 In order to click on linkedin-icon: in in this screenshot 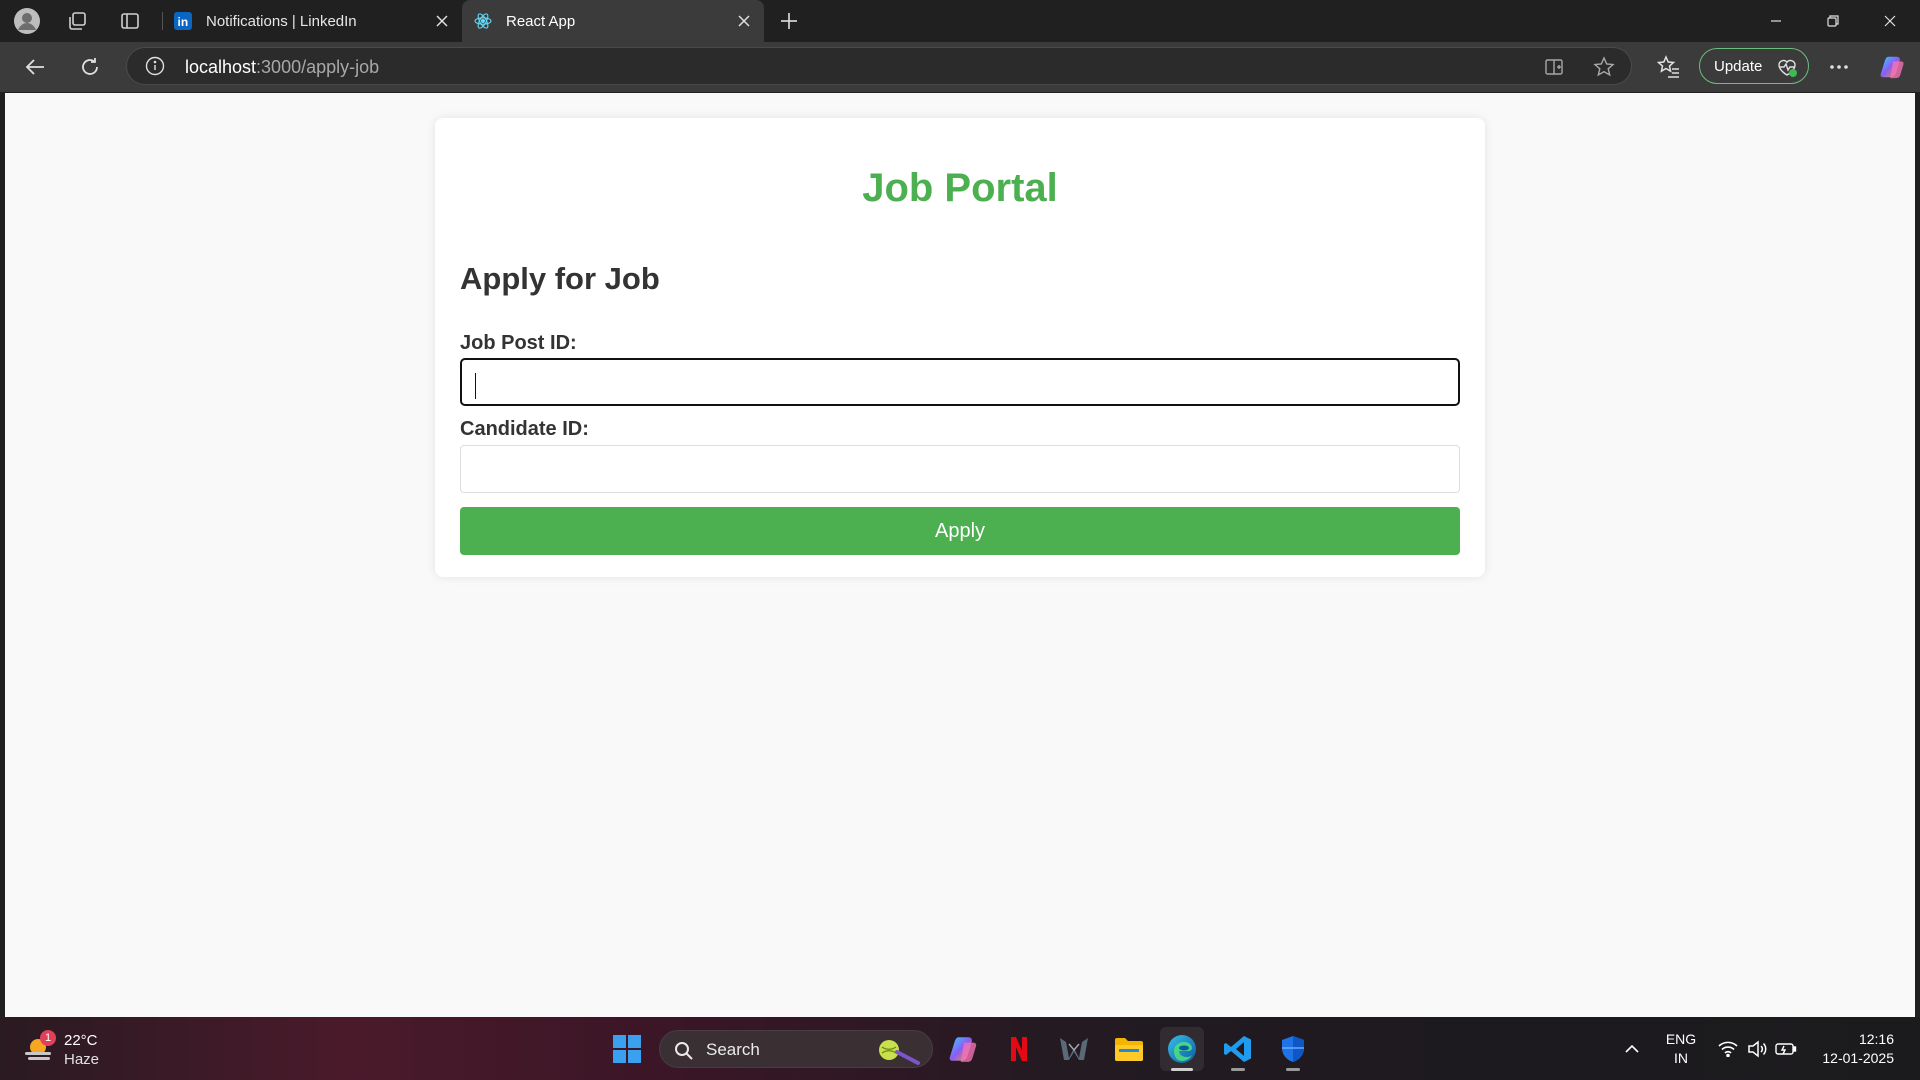, I will do `click(183, 21)`.